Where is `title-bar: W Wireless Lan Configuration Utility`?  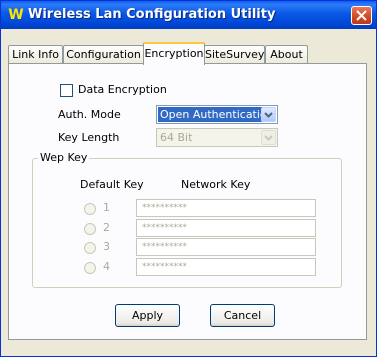
title-bar: W Wireless Lan Configuration Utility is located at coordinates (188, 15).